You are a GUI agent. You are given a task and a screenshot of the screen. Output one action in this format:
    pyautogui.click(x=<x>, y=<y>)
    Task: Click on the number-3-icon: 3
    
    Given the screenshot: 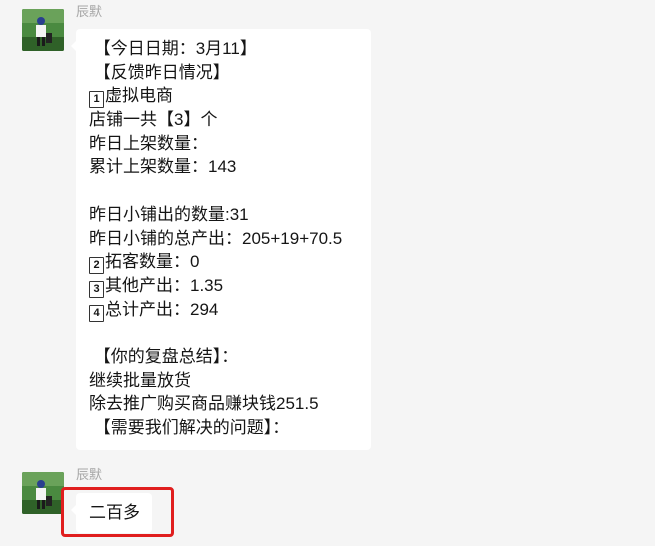 What is the action you would take?
    pyautogui.click(x=96, y=289)
    